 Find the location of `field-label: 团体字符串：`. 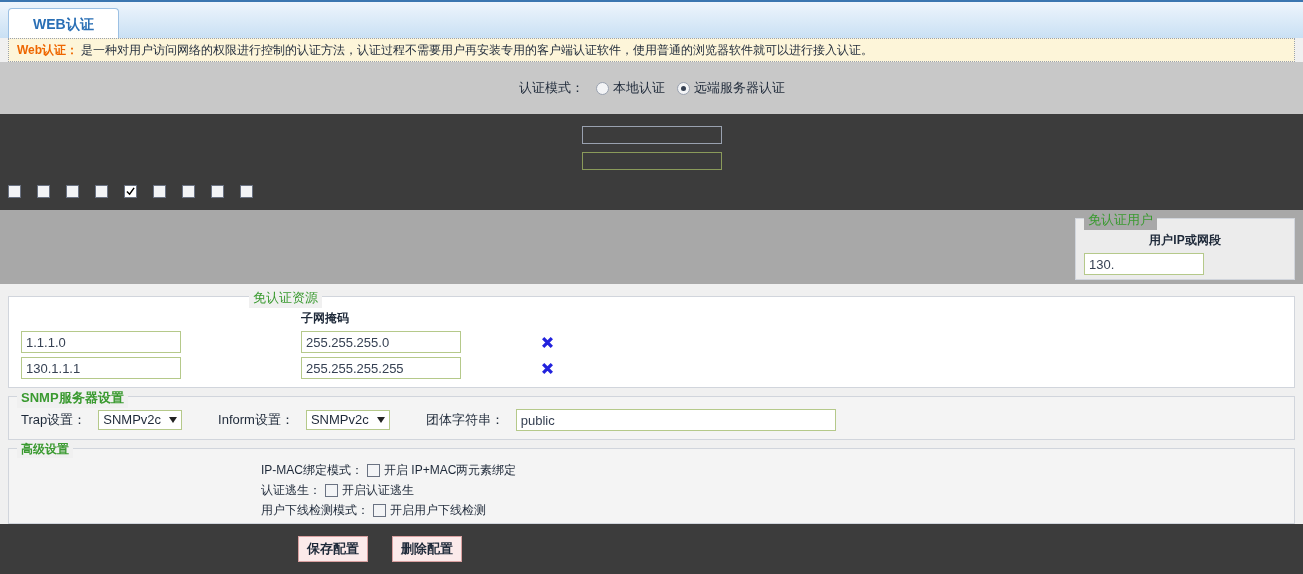

field-label: 团体字符串： is located at coordinates (464, 420).